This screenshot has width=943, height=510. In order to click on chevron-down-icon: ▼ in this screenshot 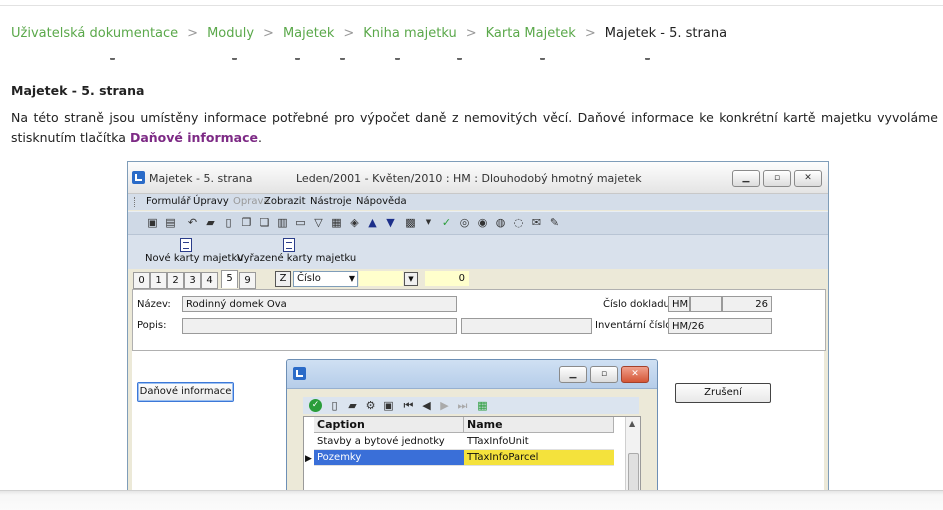, I will do `click(411, 279)`.